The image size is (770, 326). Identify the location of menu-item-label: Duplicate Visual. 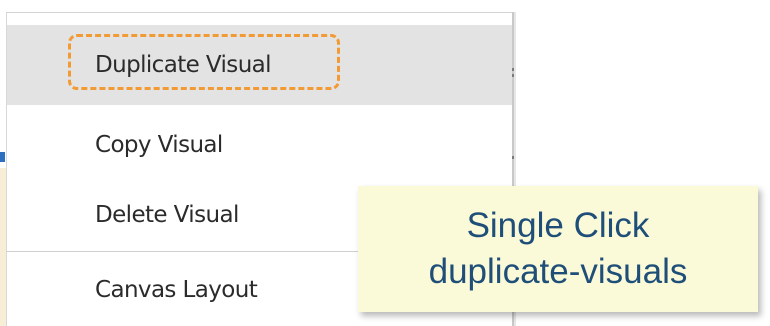
(183, 65).